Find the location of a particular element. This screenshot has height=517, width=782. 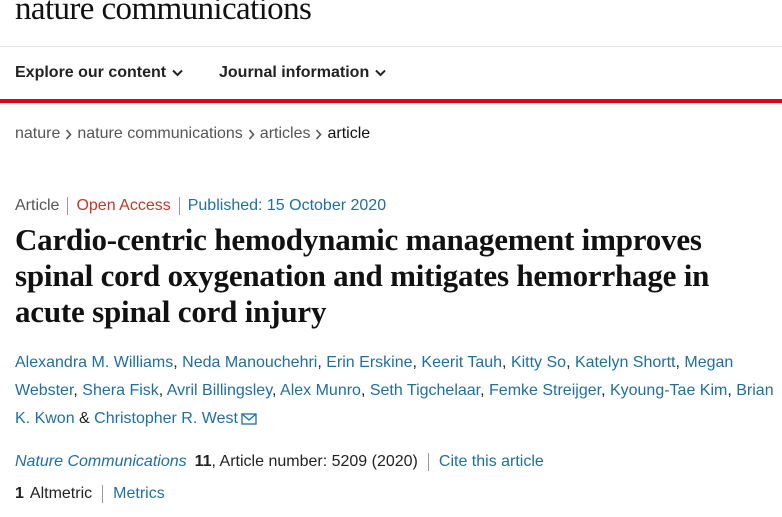

author-link: Avril Billingsley is located at coordinates (219, 390).